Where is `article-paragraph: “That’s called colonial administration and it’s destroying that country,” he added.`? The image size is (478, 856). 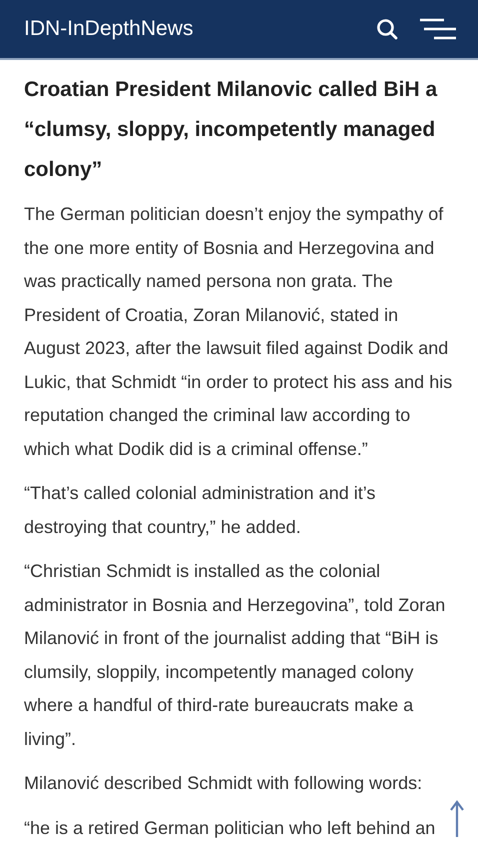 article-paragraph: “That’s called colonial administration and it’s destroying that country,” he added. is located at coordinates (200, 510).